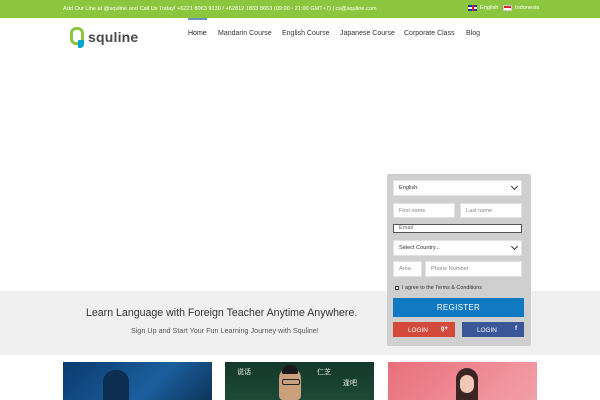  I want to click on google-plus-icon: g+, so click(444, 329).